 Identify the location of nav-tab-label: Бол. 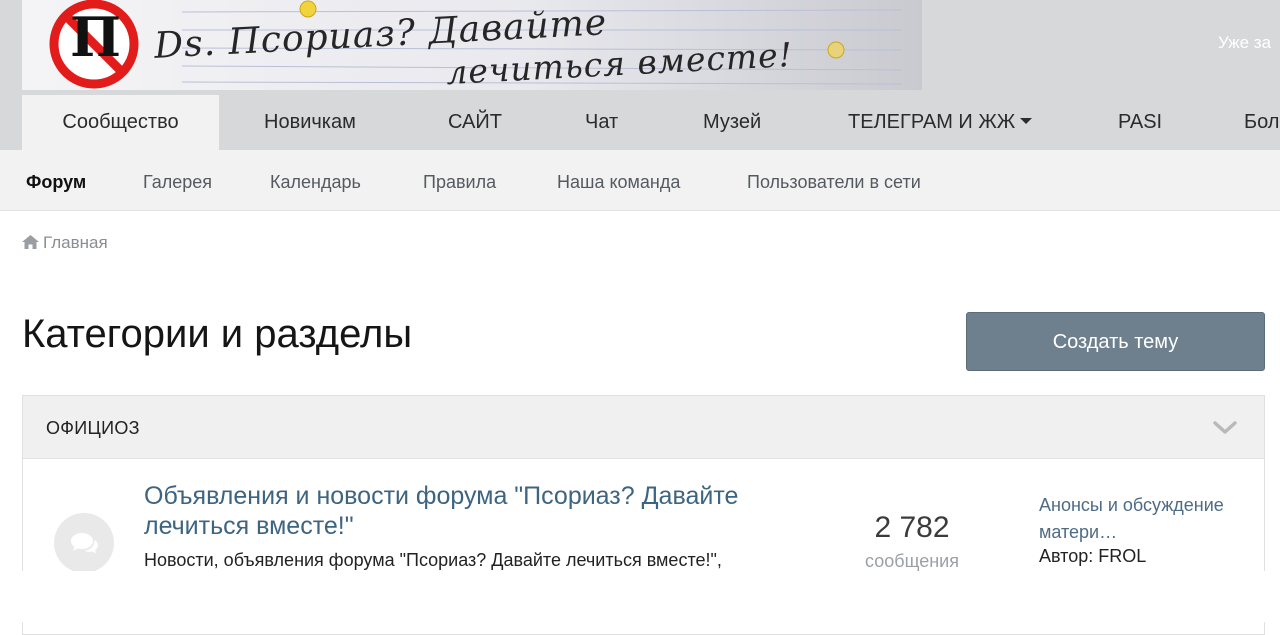
(1262, 122).